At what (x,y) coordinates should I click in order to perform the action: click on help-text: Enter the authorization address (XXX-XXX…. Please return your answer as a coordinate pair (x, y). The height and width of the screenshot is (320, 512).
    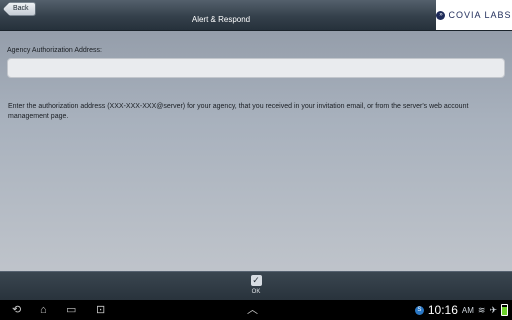
    Looking at the image, I should click on (238, 111).